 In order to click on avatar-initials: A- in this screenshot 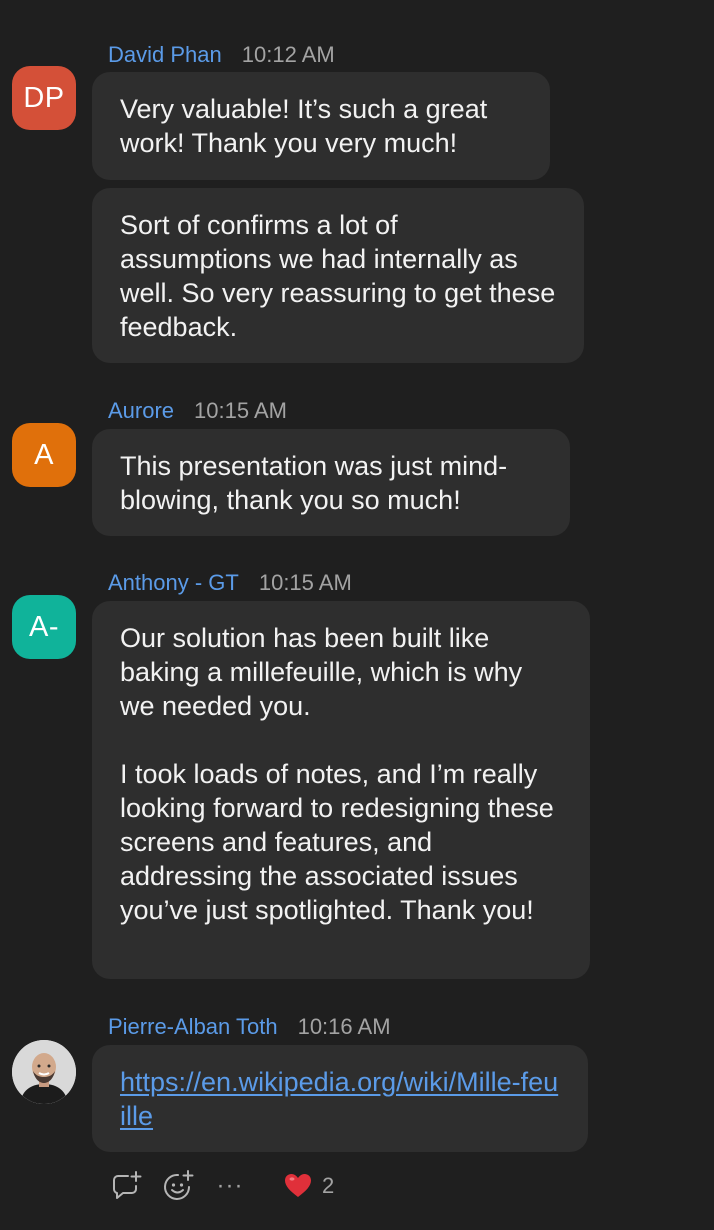, I will do `click(44, 626)`.